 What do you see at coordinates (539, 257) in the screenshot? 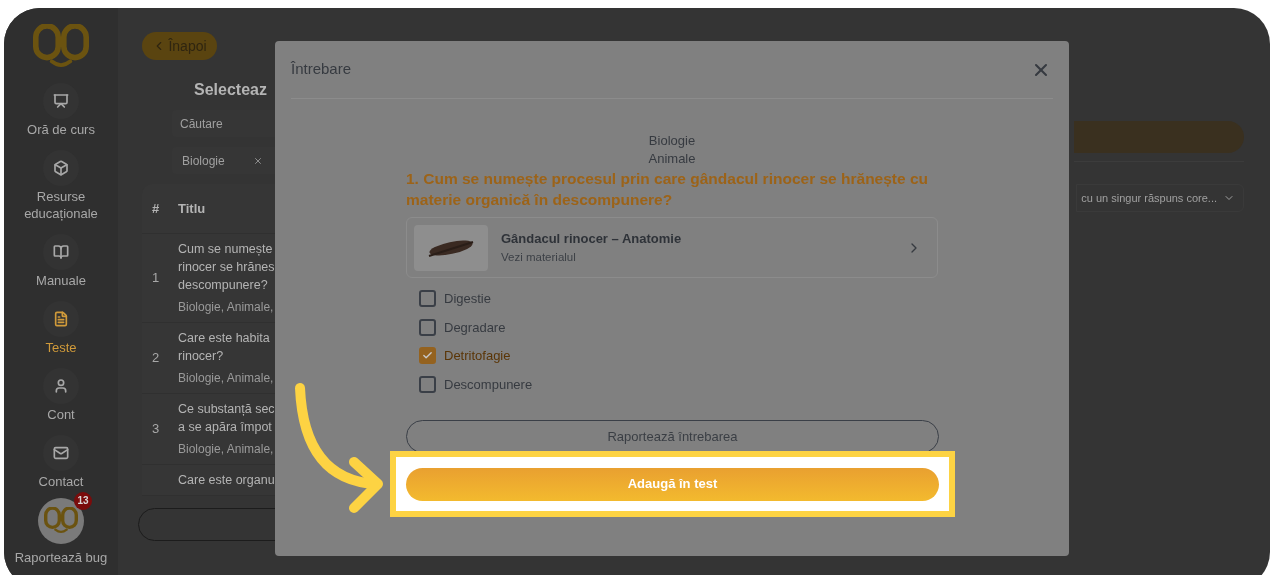
I see `material-subtitle: Vezi materialul` at bounding box center [539, 257].